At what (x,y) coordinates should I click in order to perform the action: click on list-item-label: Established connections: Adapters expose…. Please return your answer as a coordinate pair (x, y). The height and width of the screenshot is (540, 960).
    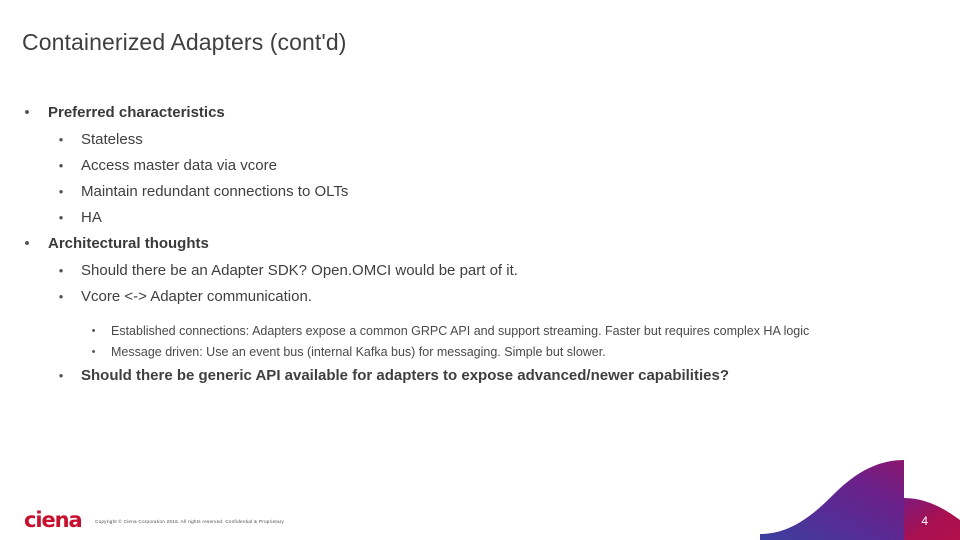
    Looking at the image, I should click on (460, 331).